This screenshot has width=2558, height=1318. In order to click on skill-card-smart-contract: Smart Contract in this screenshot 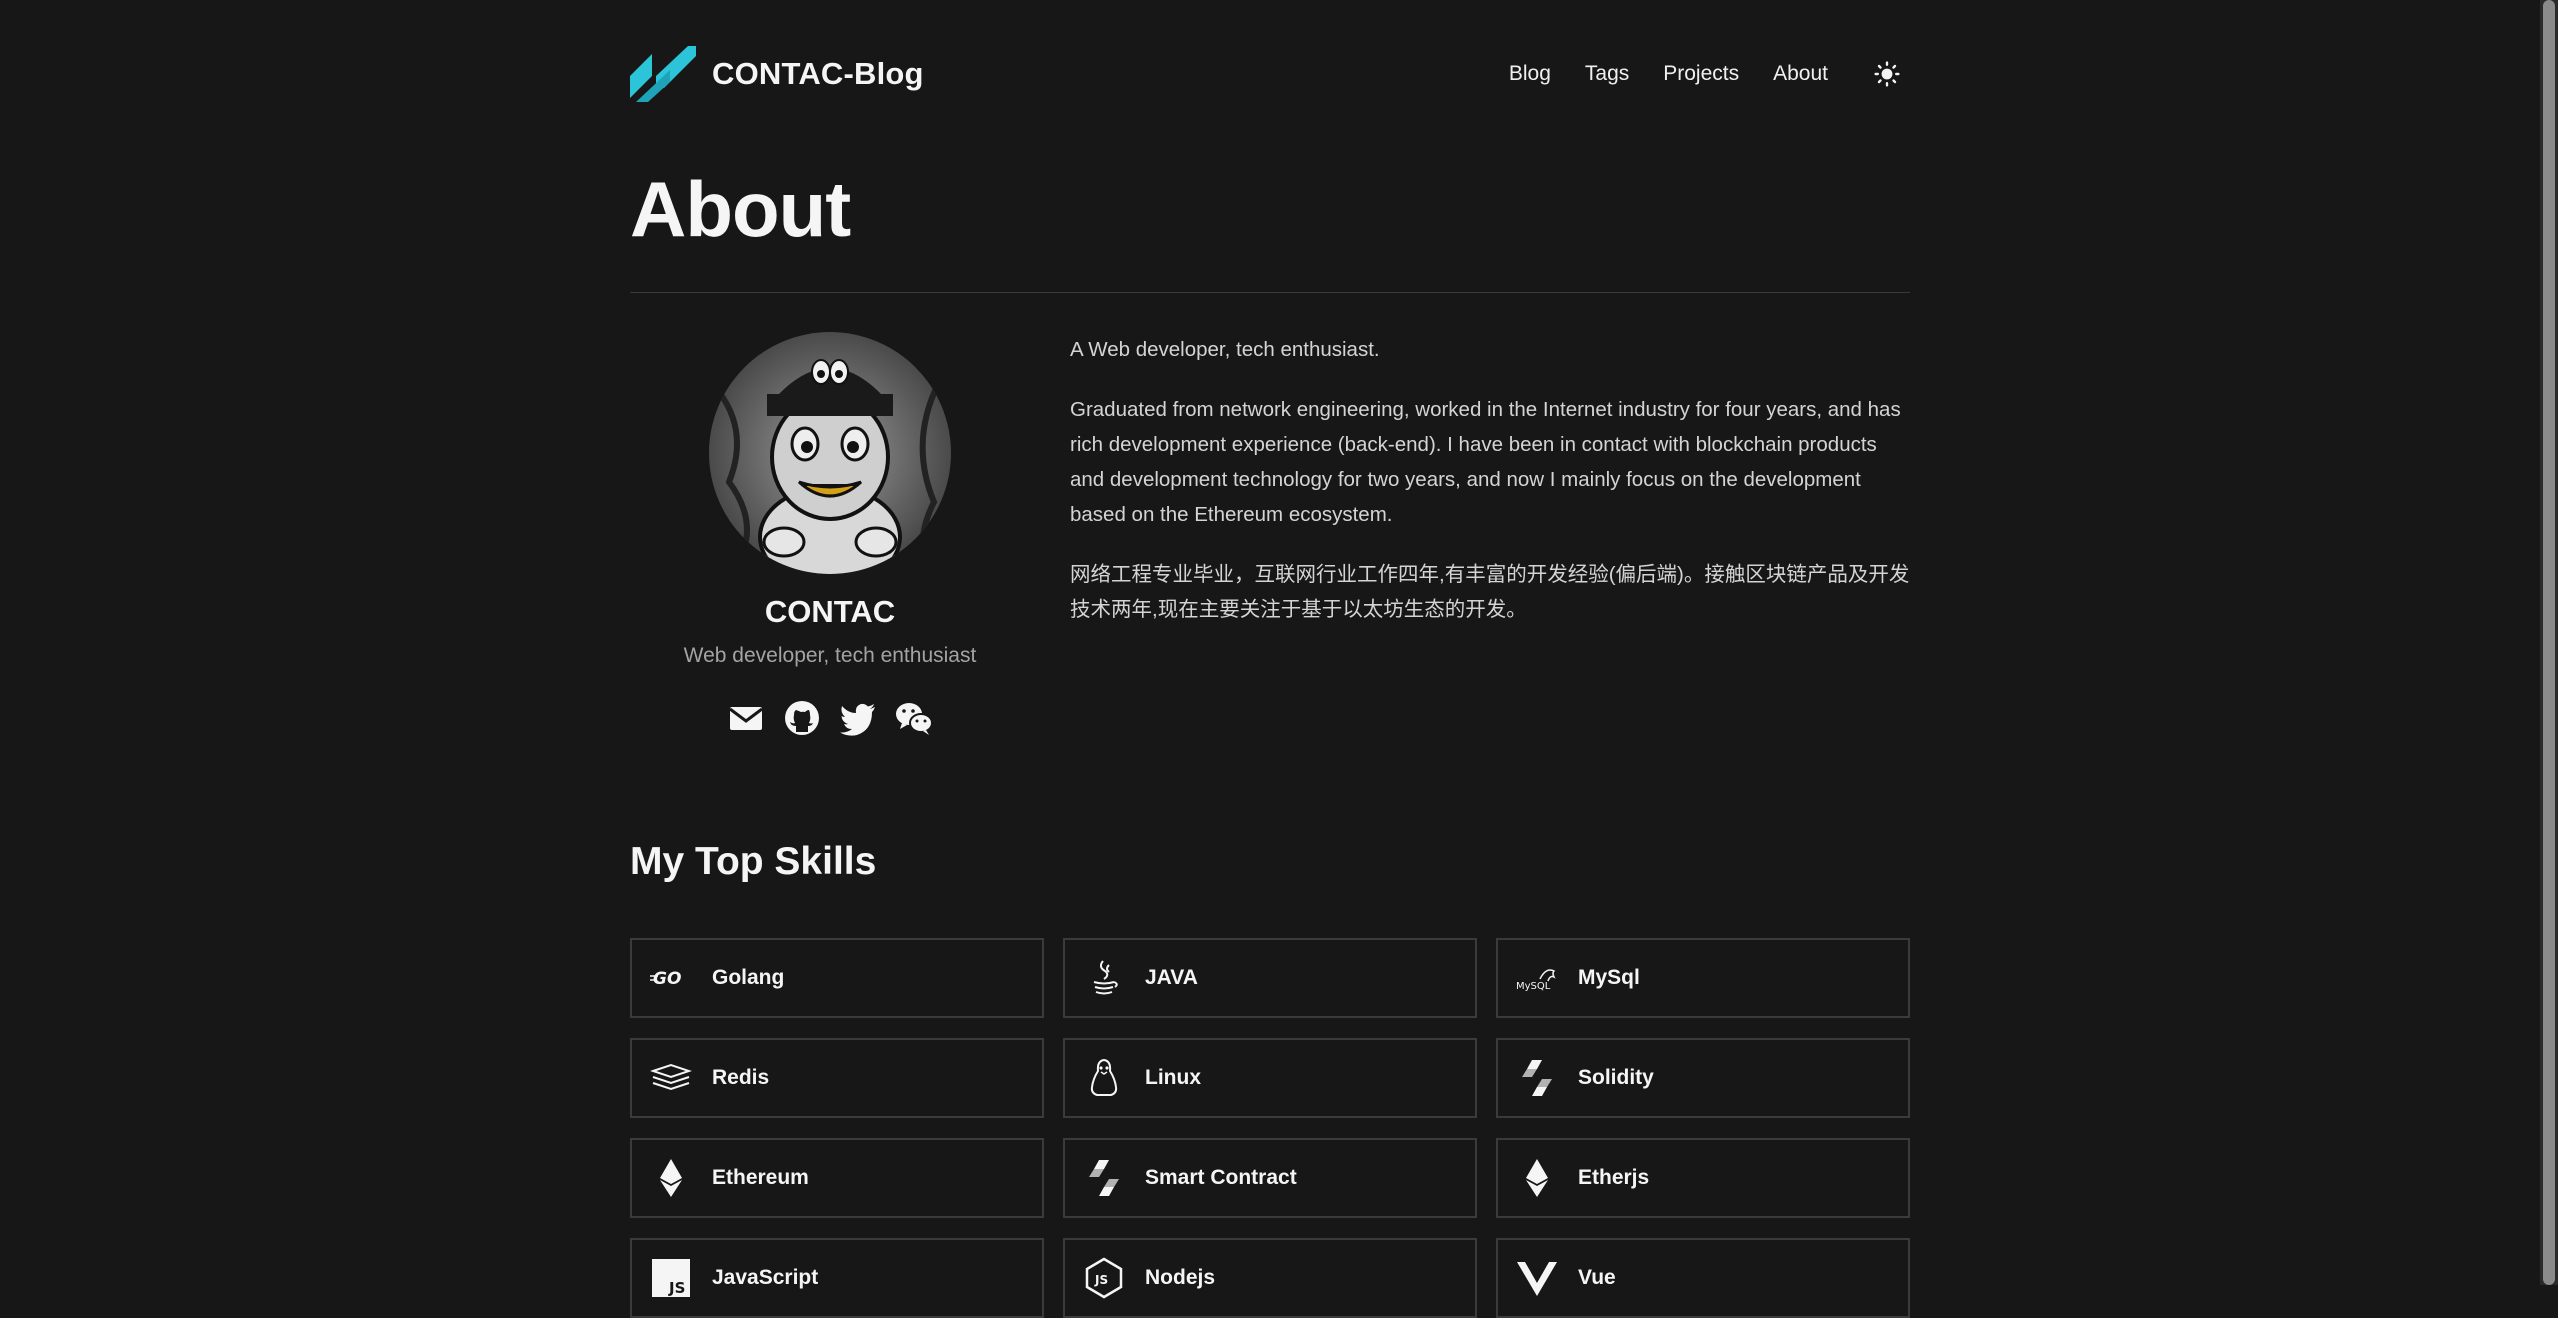, I will do `click(1270, 1178)`.